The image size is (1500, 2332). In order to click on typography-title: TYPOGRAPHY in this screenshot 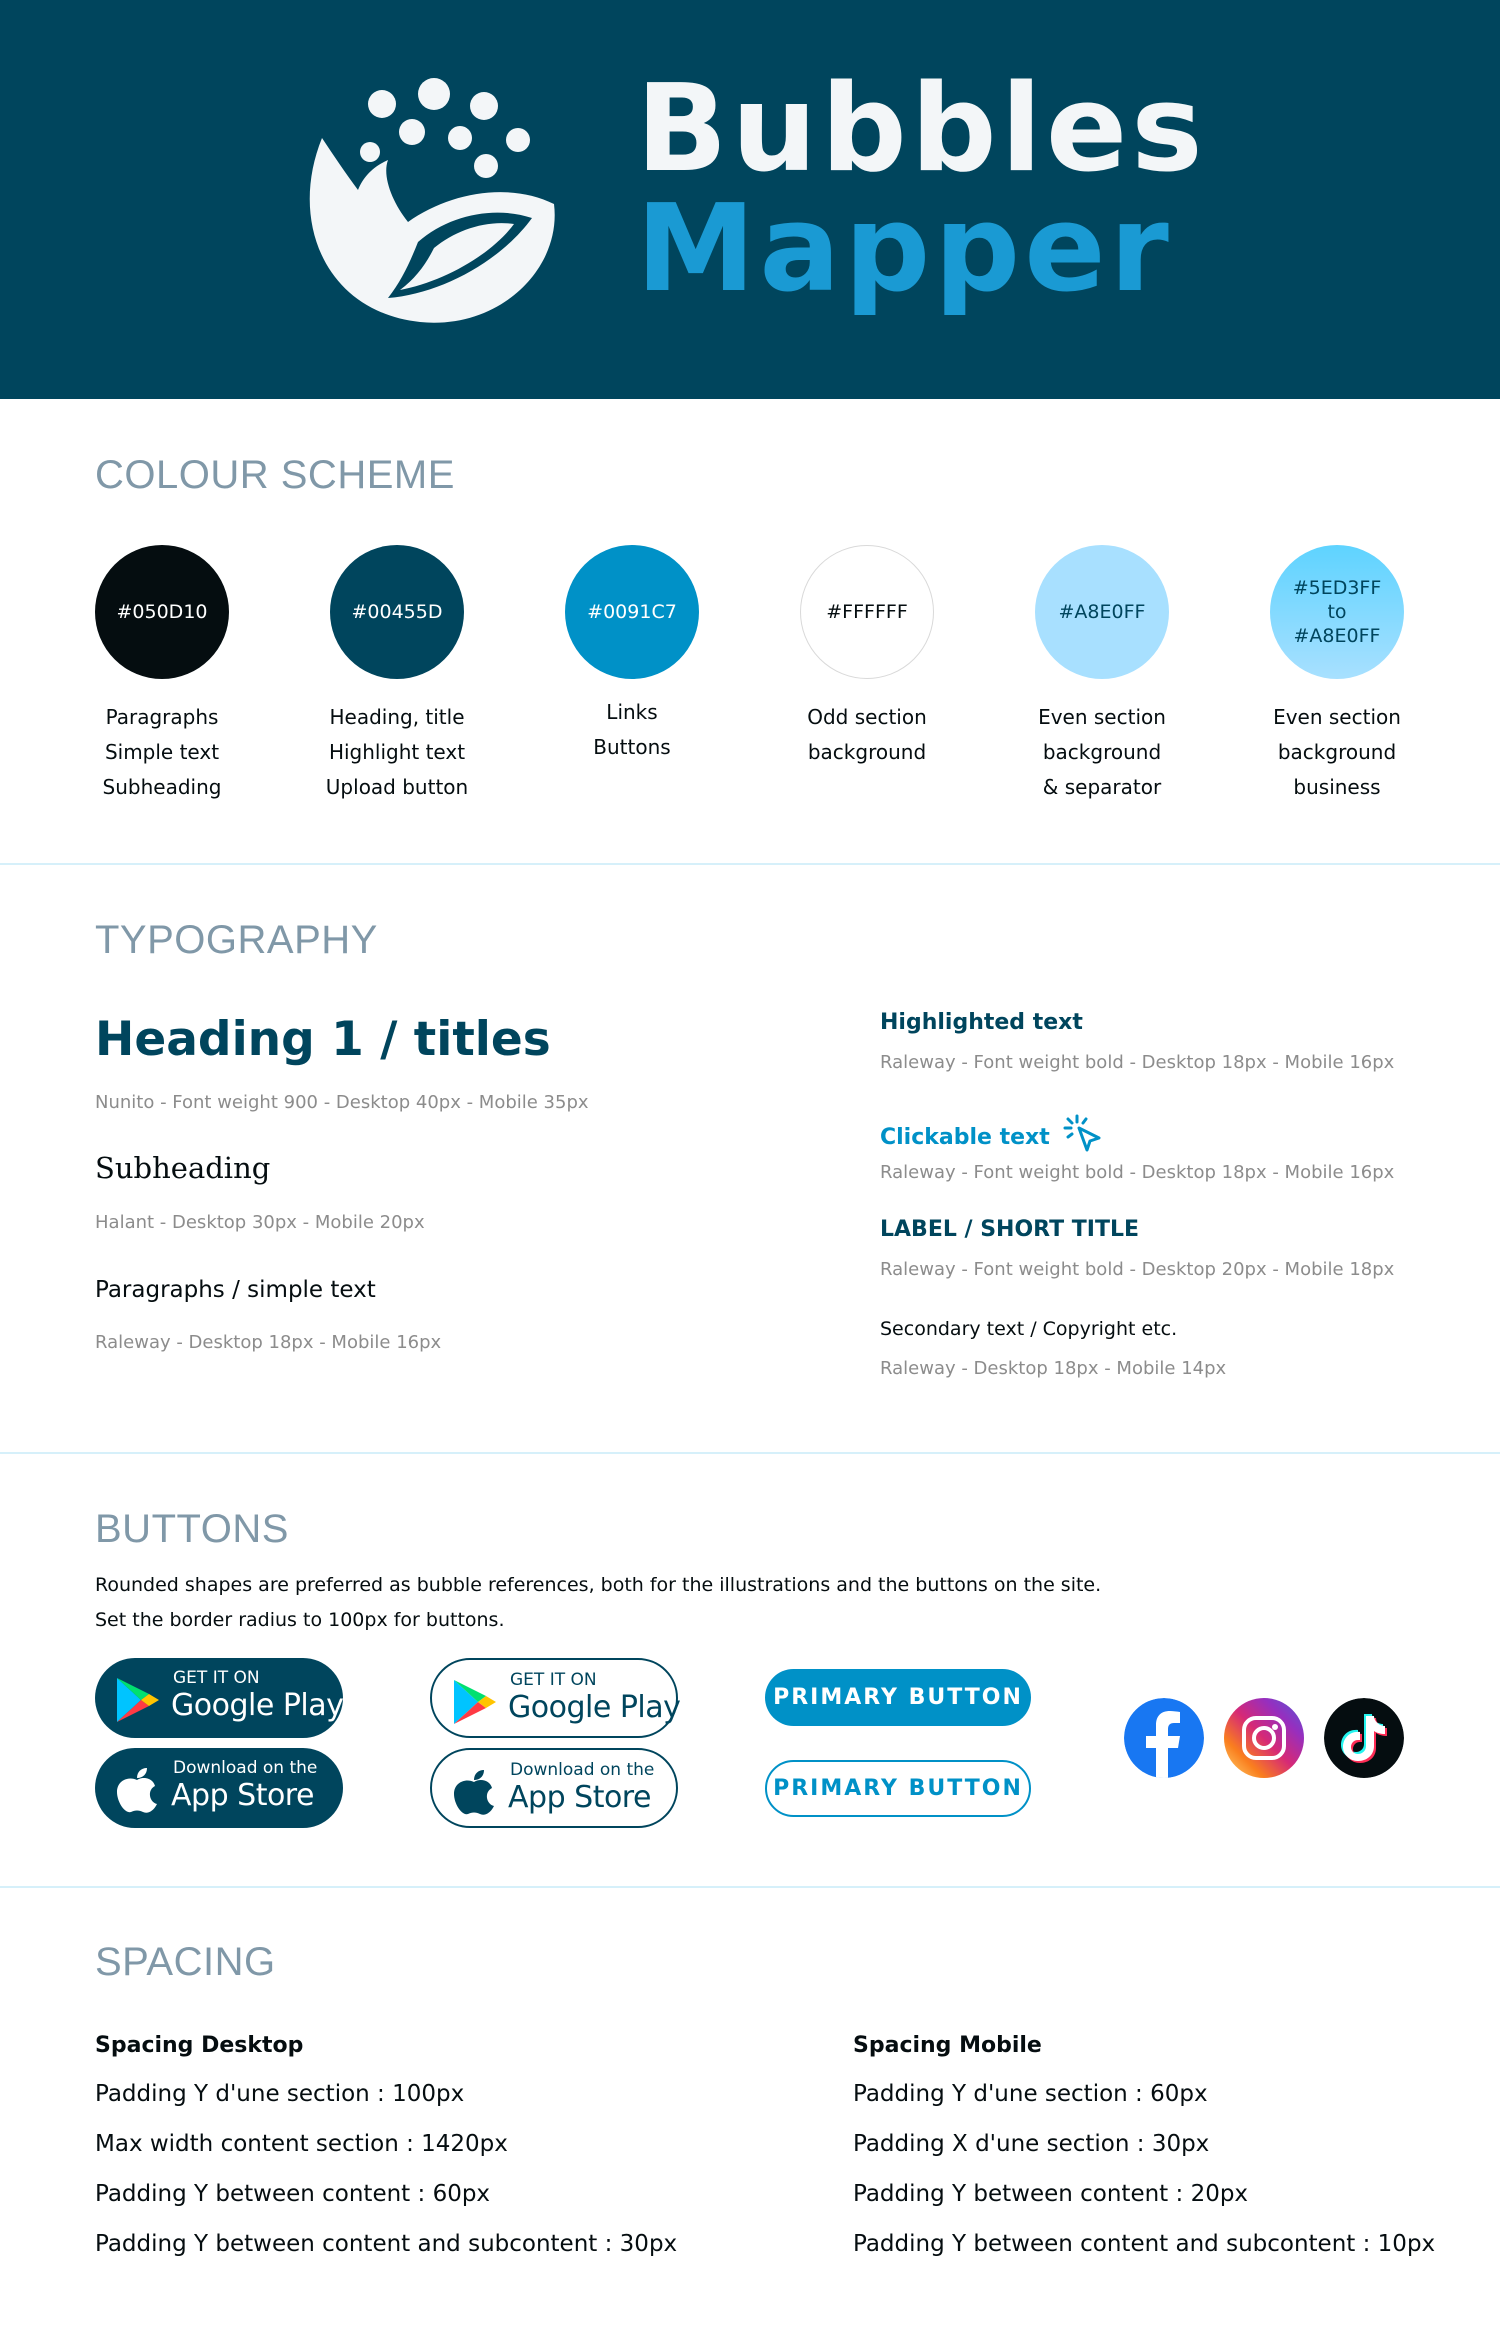, I will do `click(236, 940)`.